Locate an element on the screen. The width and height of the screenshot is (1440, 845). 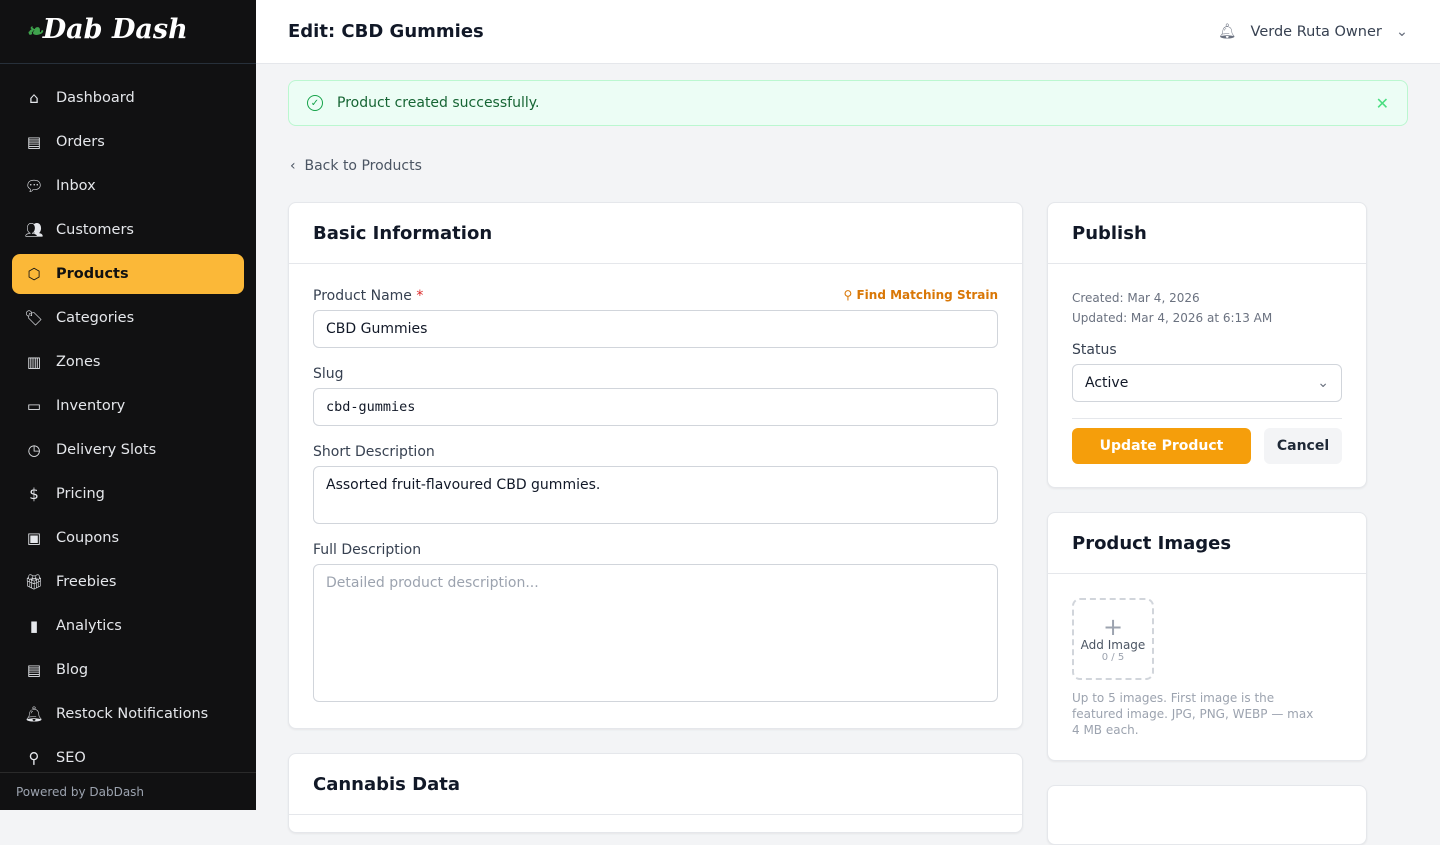
tag-icon: 🏷︎ is located at coordinates (34, 318).